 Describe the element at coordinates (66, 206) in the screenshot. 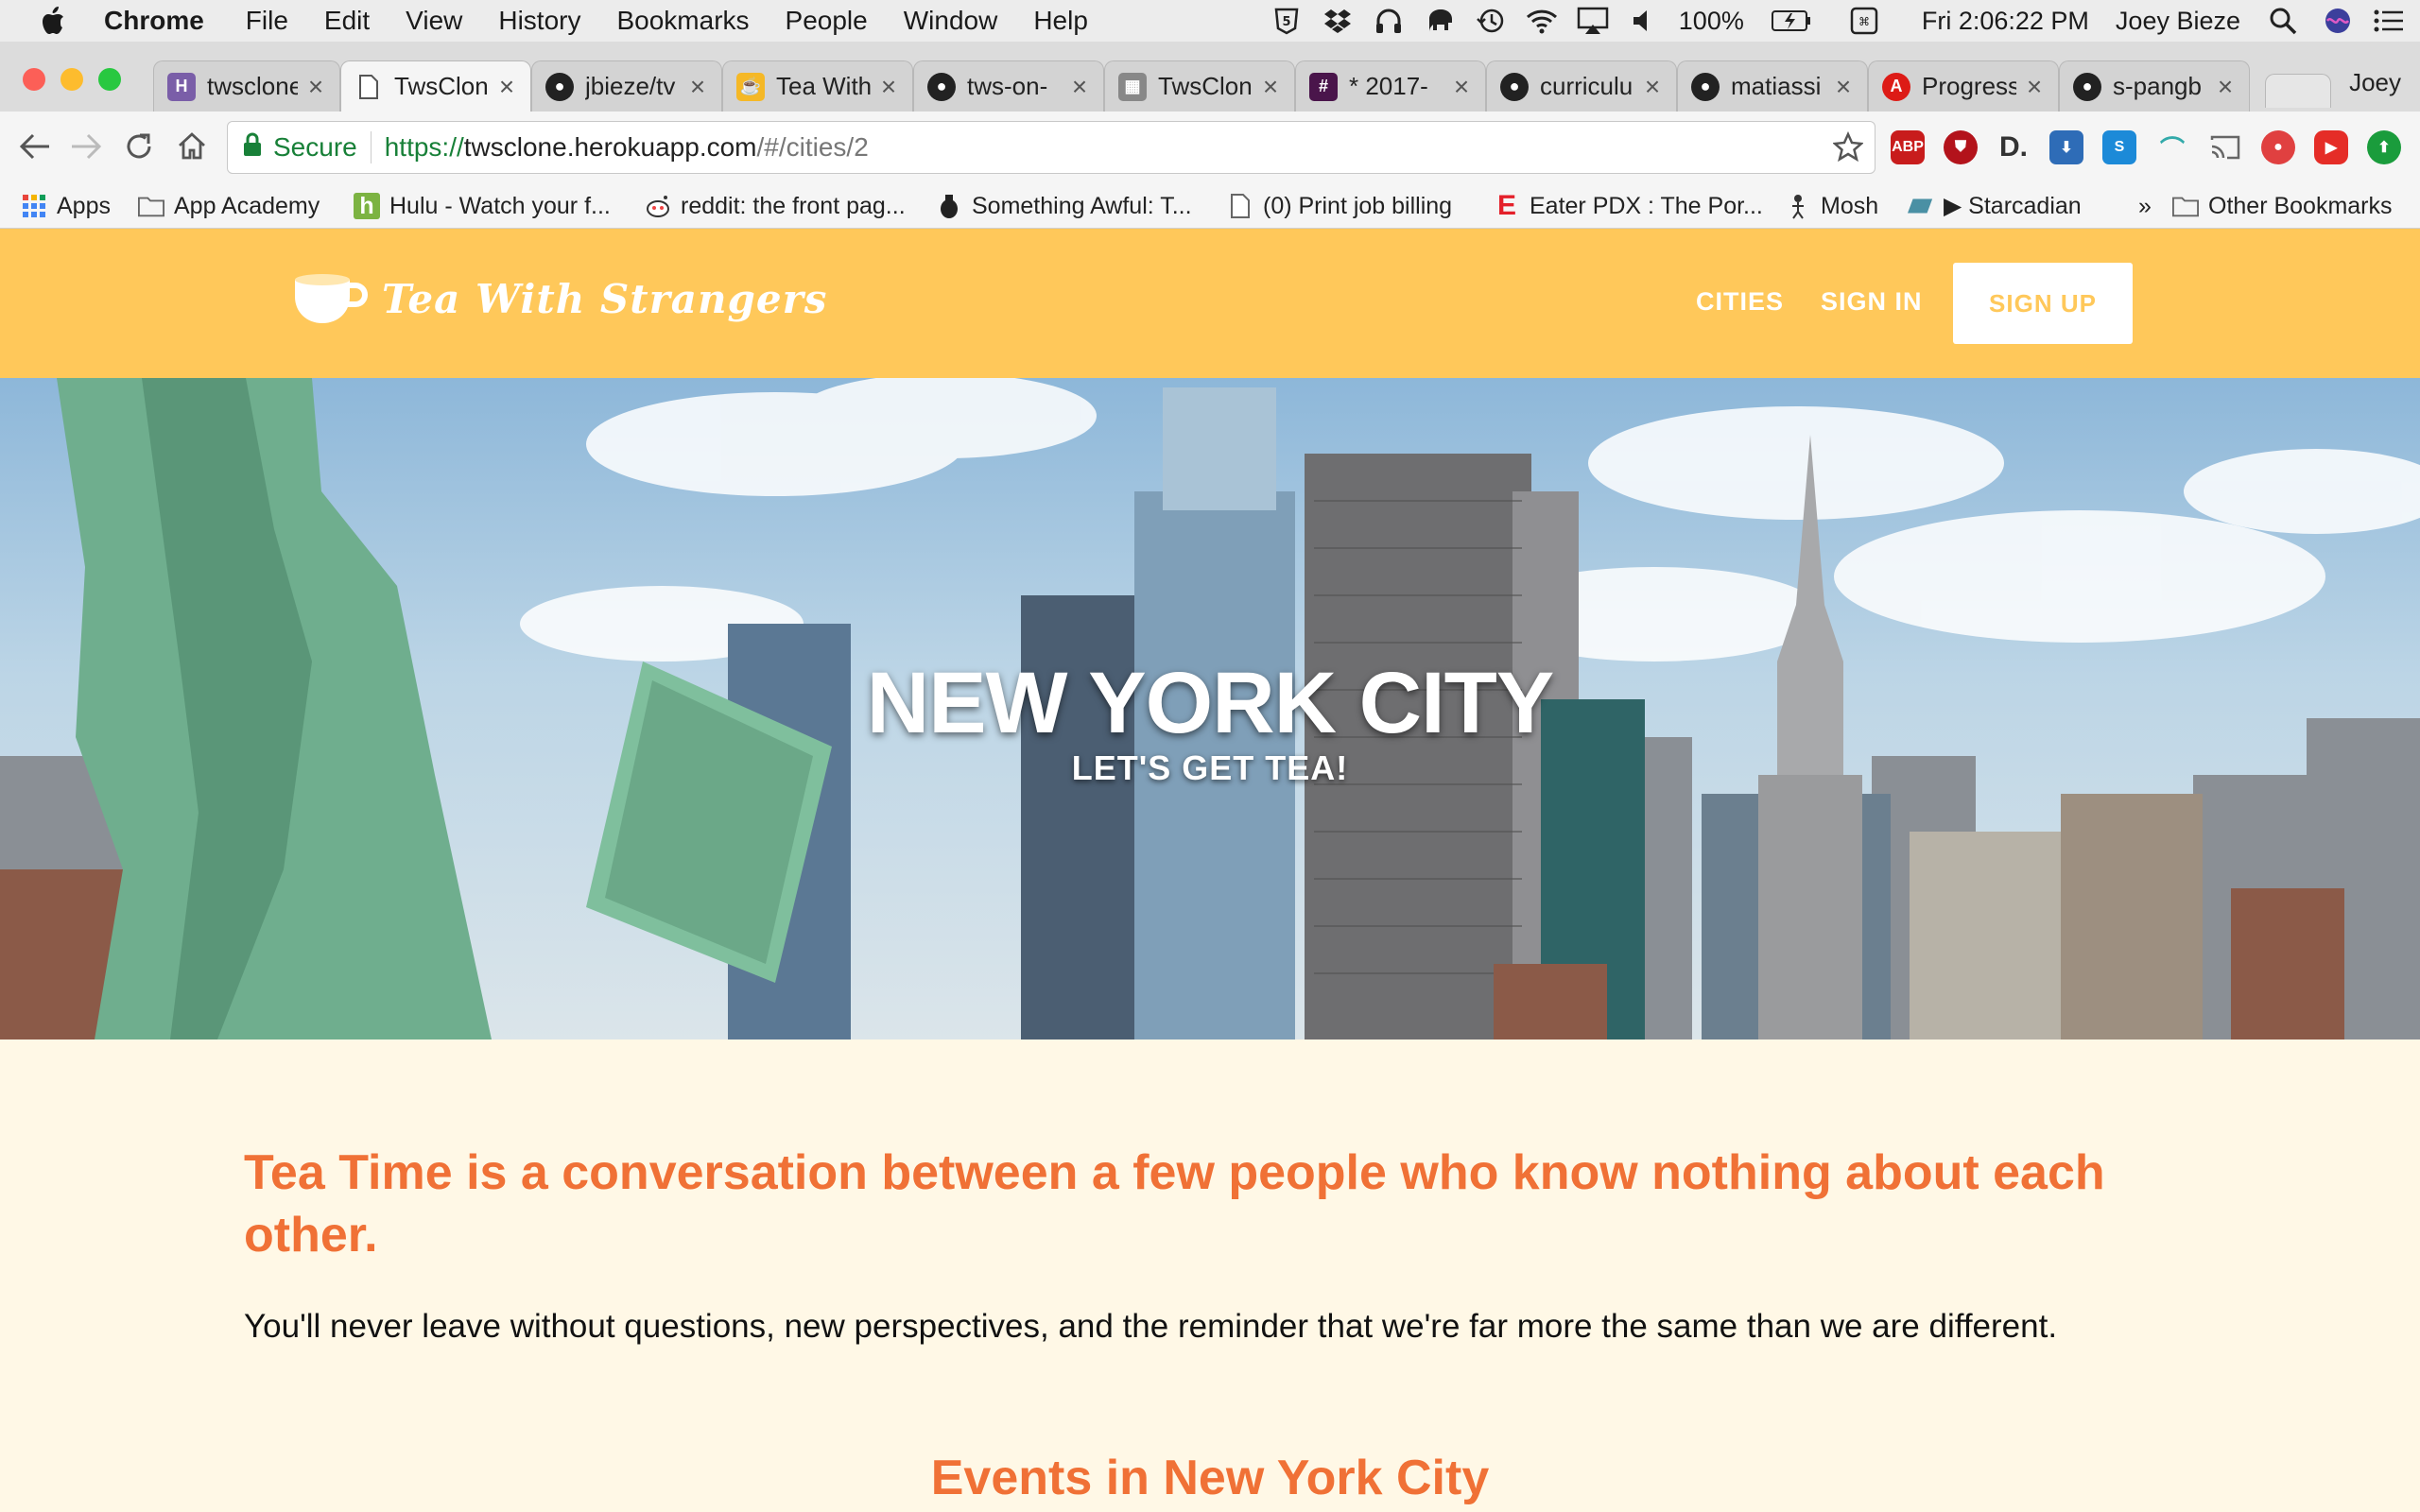

I see `bookmark-apps: Apps` at that location.